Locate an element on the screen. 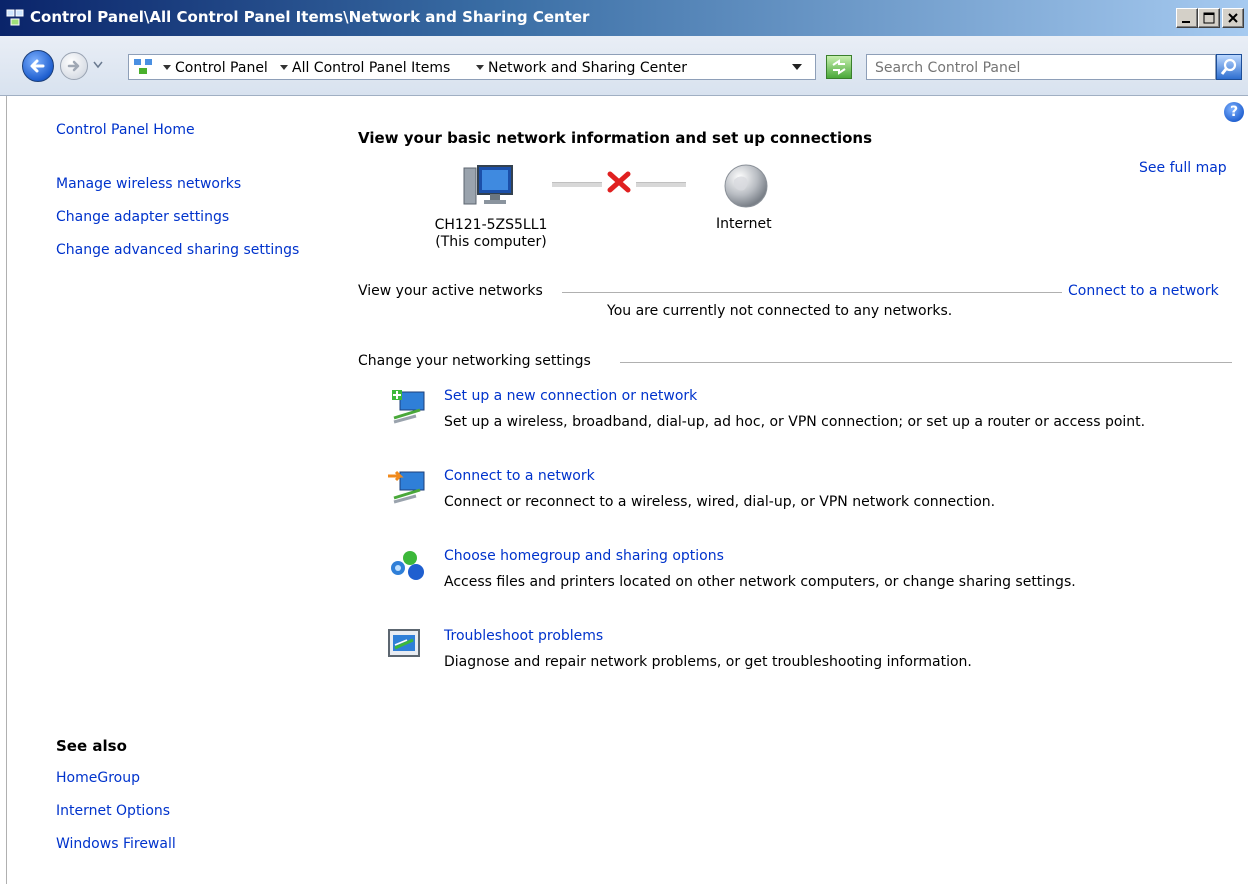 This screenshot has width=1248, height=884. maximize-button is located at coordinates (1209, 18).